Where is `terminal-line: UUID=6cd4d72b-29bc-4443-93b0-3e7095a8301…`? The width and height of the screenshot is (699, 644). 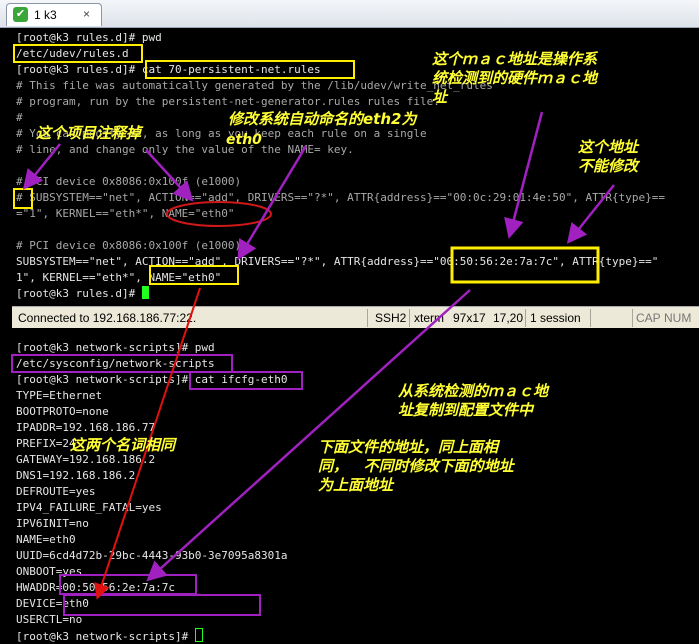
terminal-line: UUID=6cd4d72b-29bc-4443-93b0-3e7095a8301… is located at coordinates (152, 555).